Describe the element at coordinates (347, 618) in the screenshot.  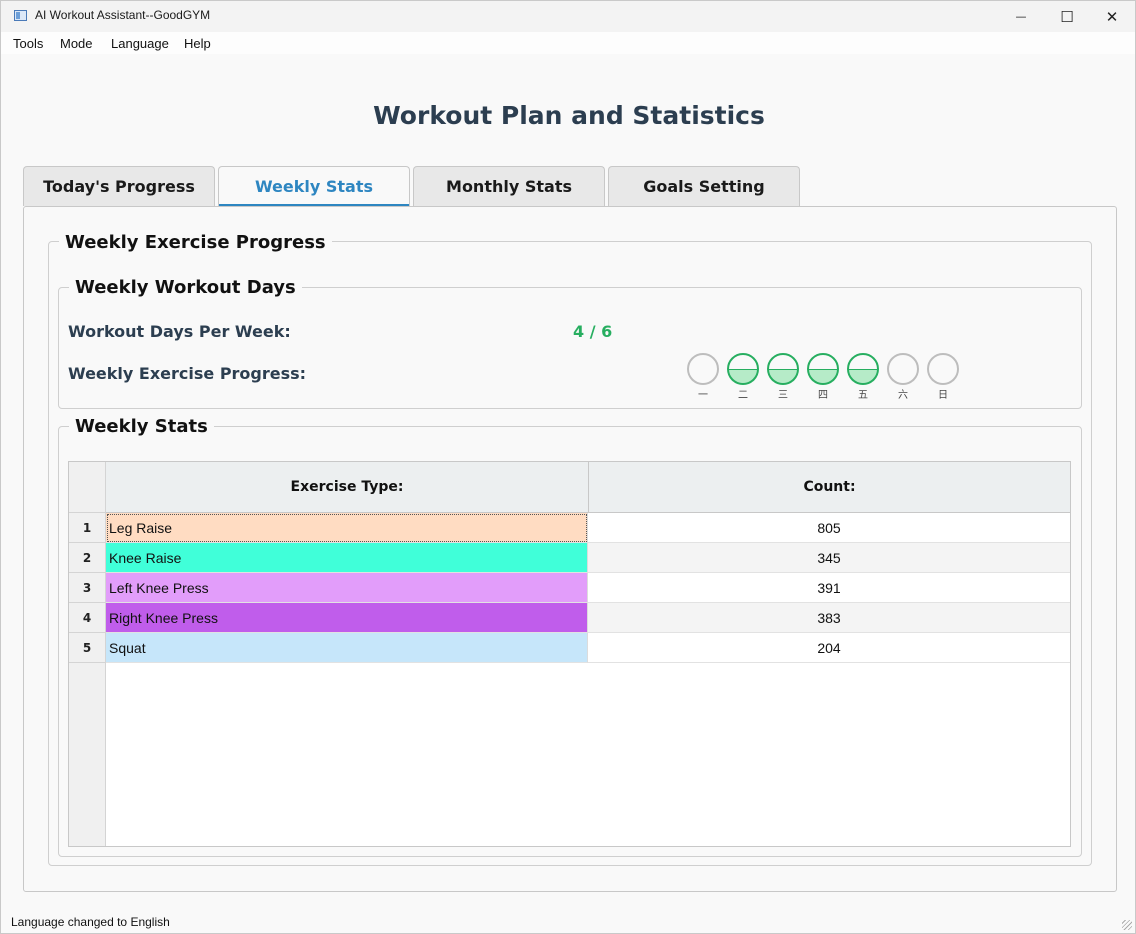
I see `exercise-type-cell: Right Knee Press` at that location.